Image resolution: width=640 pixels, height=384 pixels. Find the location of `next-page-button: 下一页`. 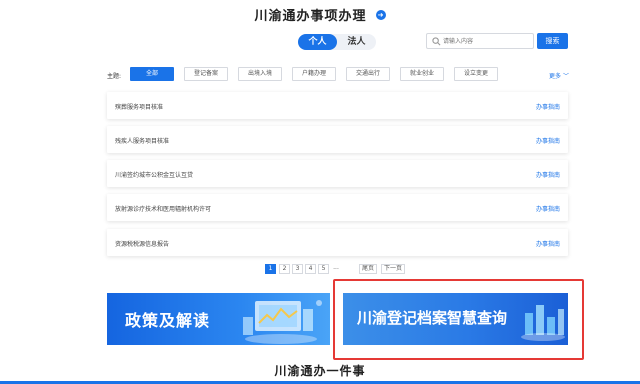

next-page-button: 下一页 is located at coordinates (393, 269).